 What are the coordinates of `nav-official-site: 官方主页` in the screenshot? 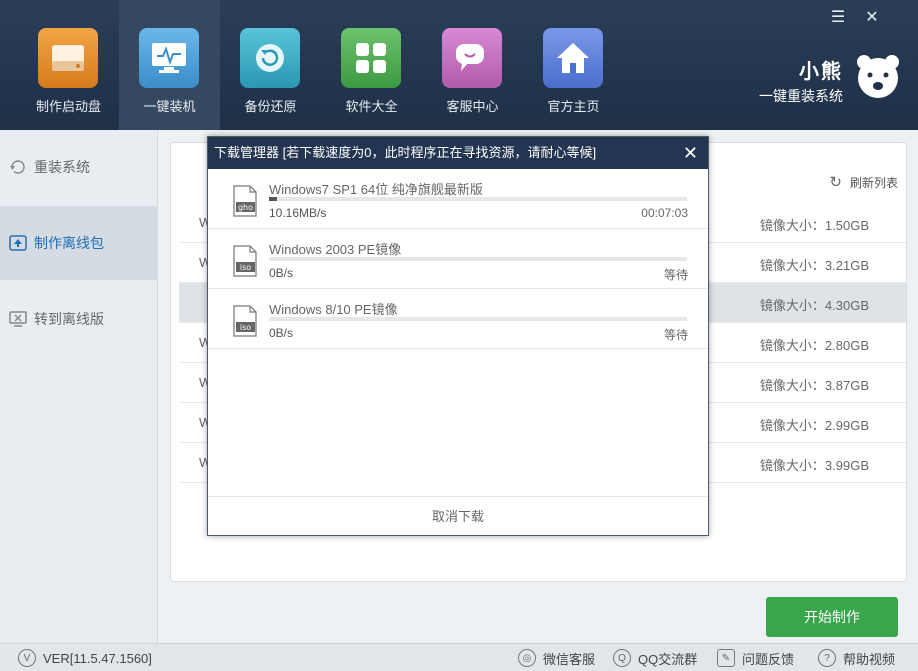 It's located at (573, 65).